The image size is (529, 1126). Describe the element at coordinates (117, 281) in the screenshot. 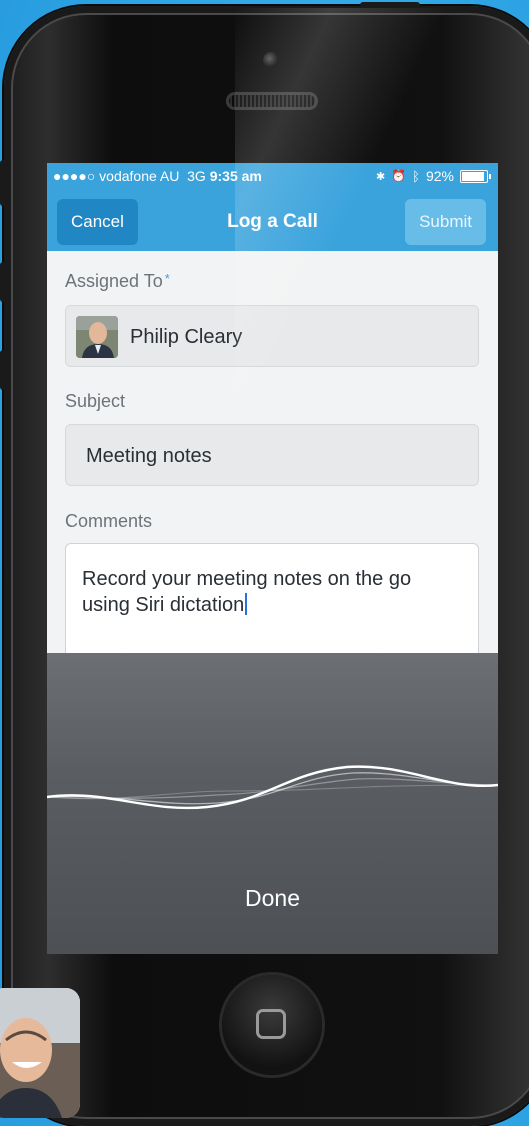

I see `assigned-to-label: Assigned To *` at that location.